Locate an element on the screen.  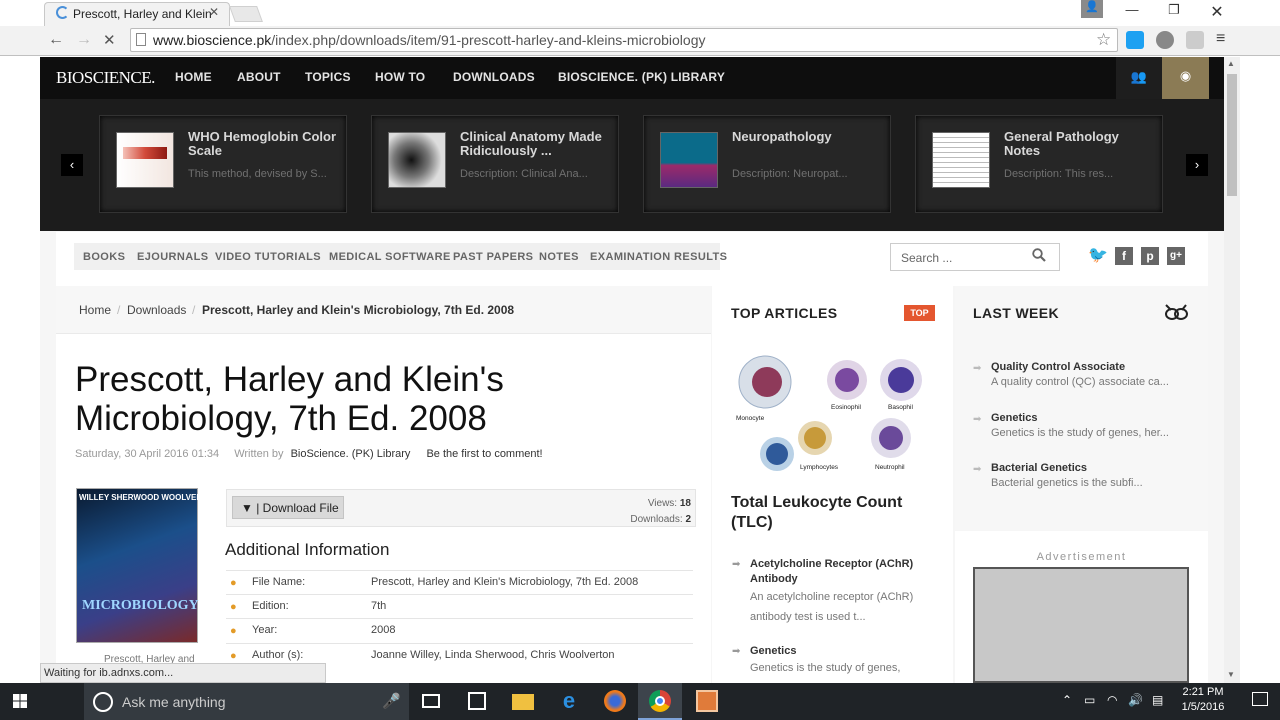
breadcrumb-home: Home is located at coordinates (95, 310).